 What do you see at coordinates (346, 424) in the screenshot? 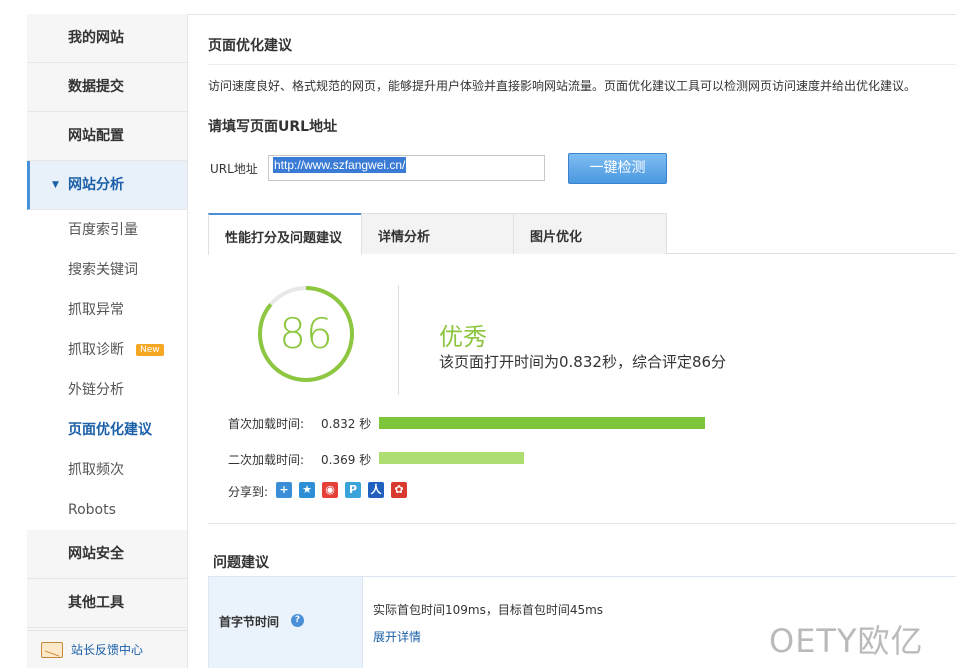
I see `first-load-value: 0.832 秒` at bounding box center [346, 424].